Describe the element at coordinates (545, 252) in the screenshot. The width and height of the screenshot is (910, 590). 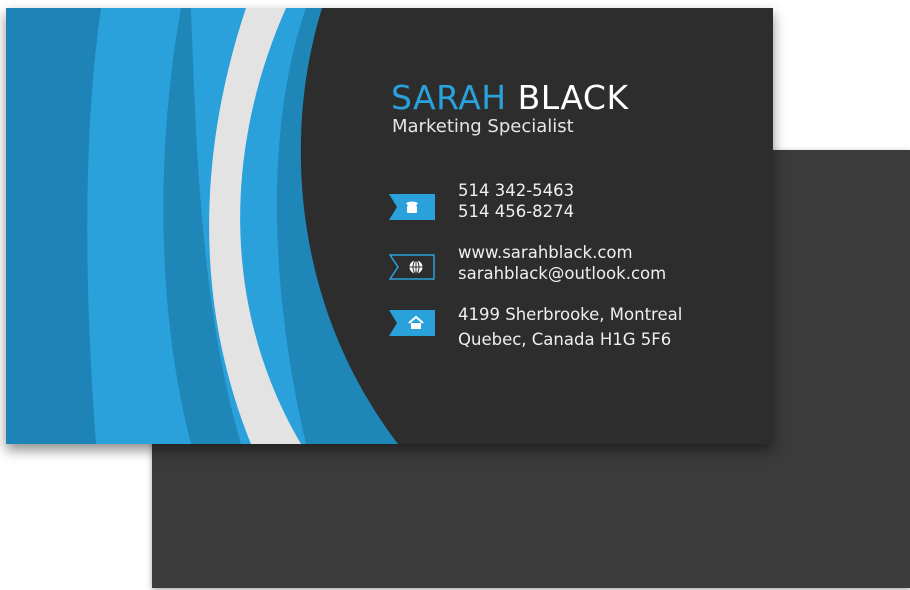
I see `website-url: www.sarahblack.com` at that location.